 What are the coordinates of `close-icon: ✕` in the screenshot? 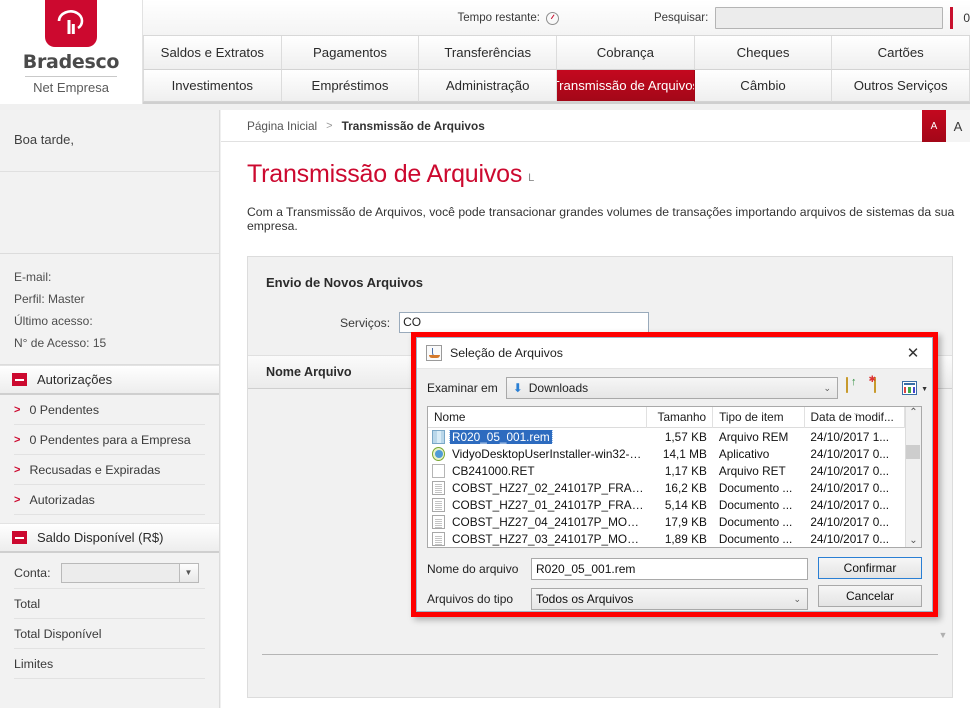 It's located at (913, 353).